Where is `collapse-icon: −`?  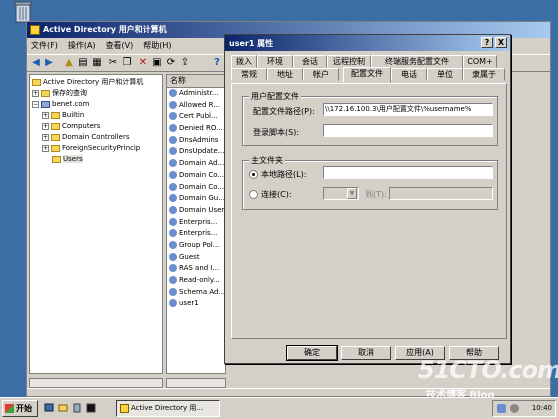
collapse-icon: − is located at coordinates (35, 104).